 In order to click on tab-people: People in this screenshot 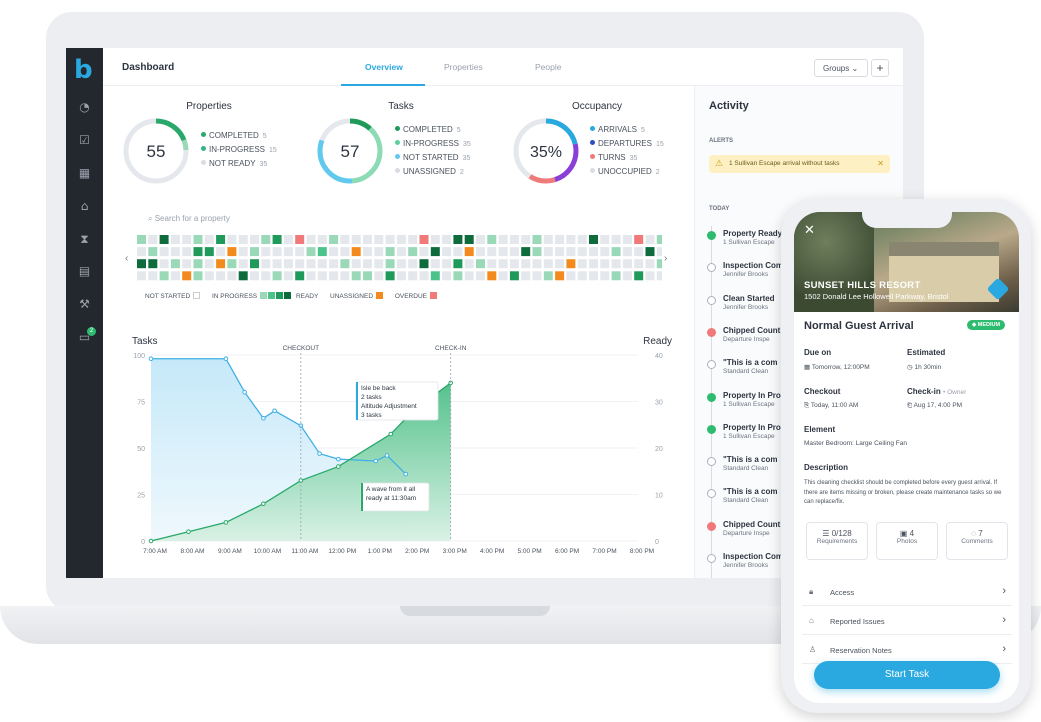, I will do `click(548, 67)`.